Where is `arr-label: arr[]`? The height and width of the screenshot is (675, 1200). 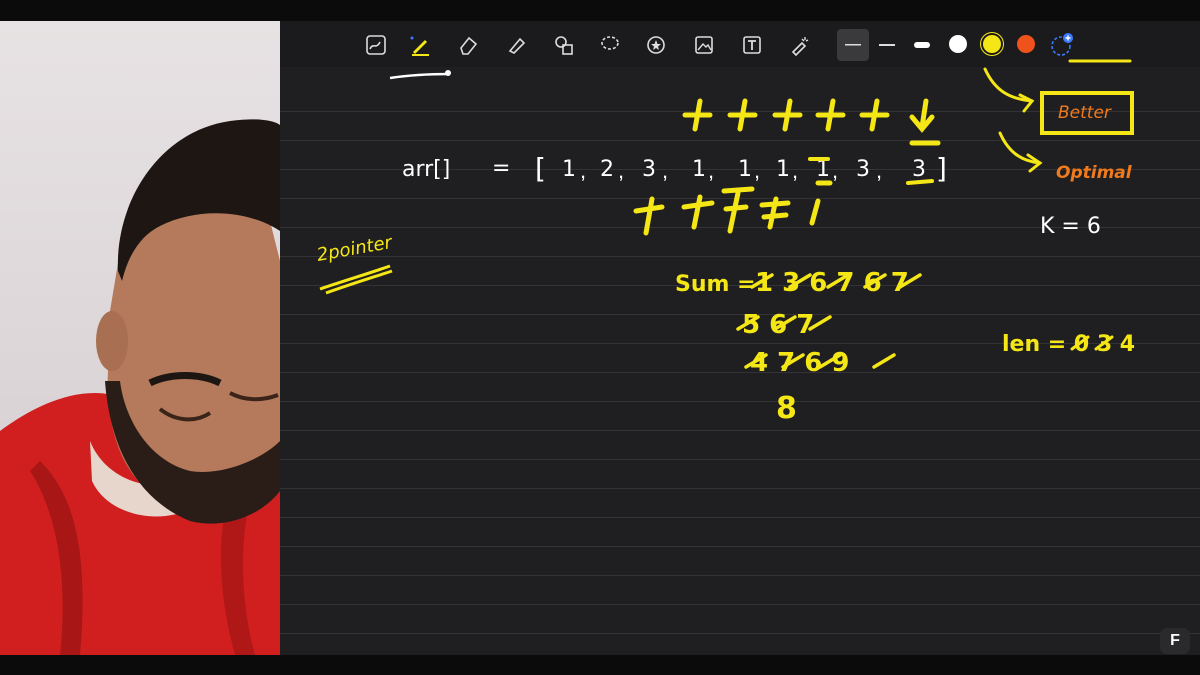 arr-label: arr[] is located at coordinates (426, 169).